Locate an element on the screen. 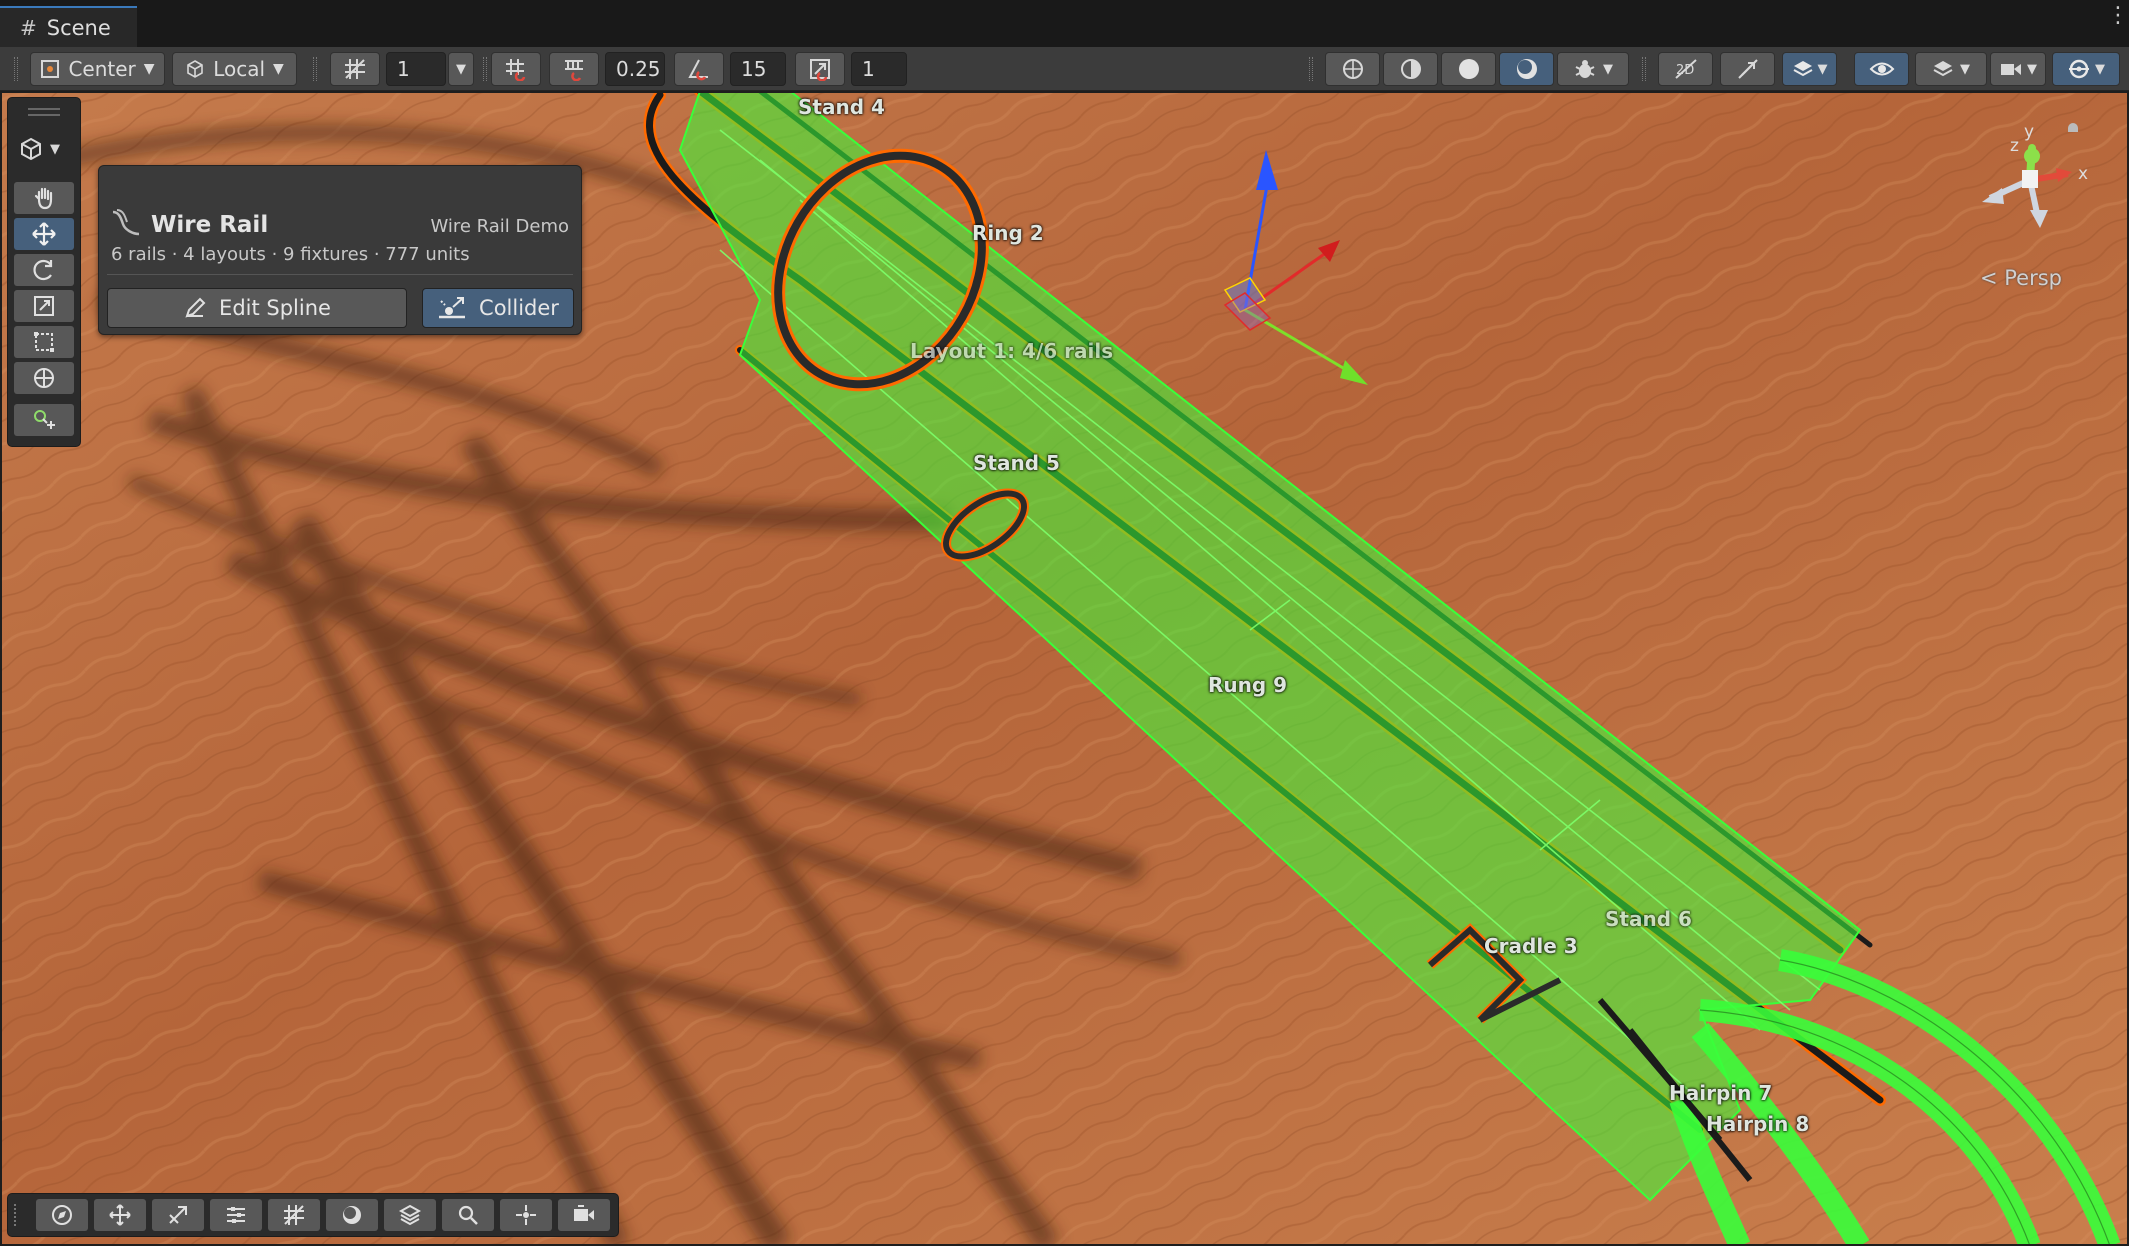 This screenshot has height=1246, width=2129. pivot-mode-dropdown: Center ▼ is located at coordinates (97, 69).